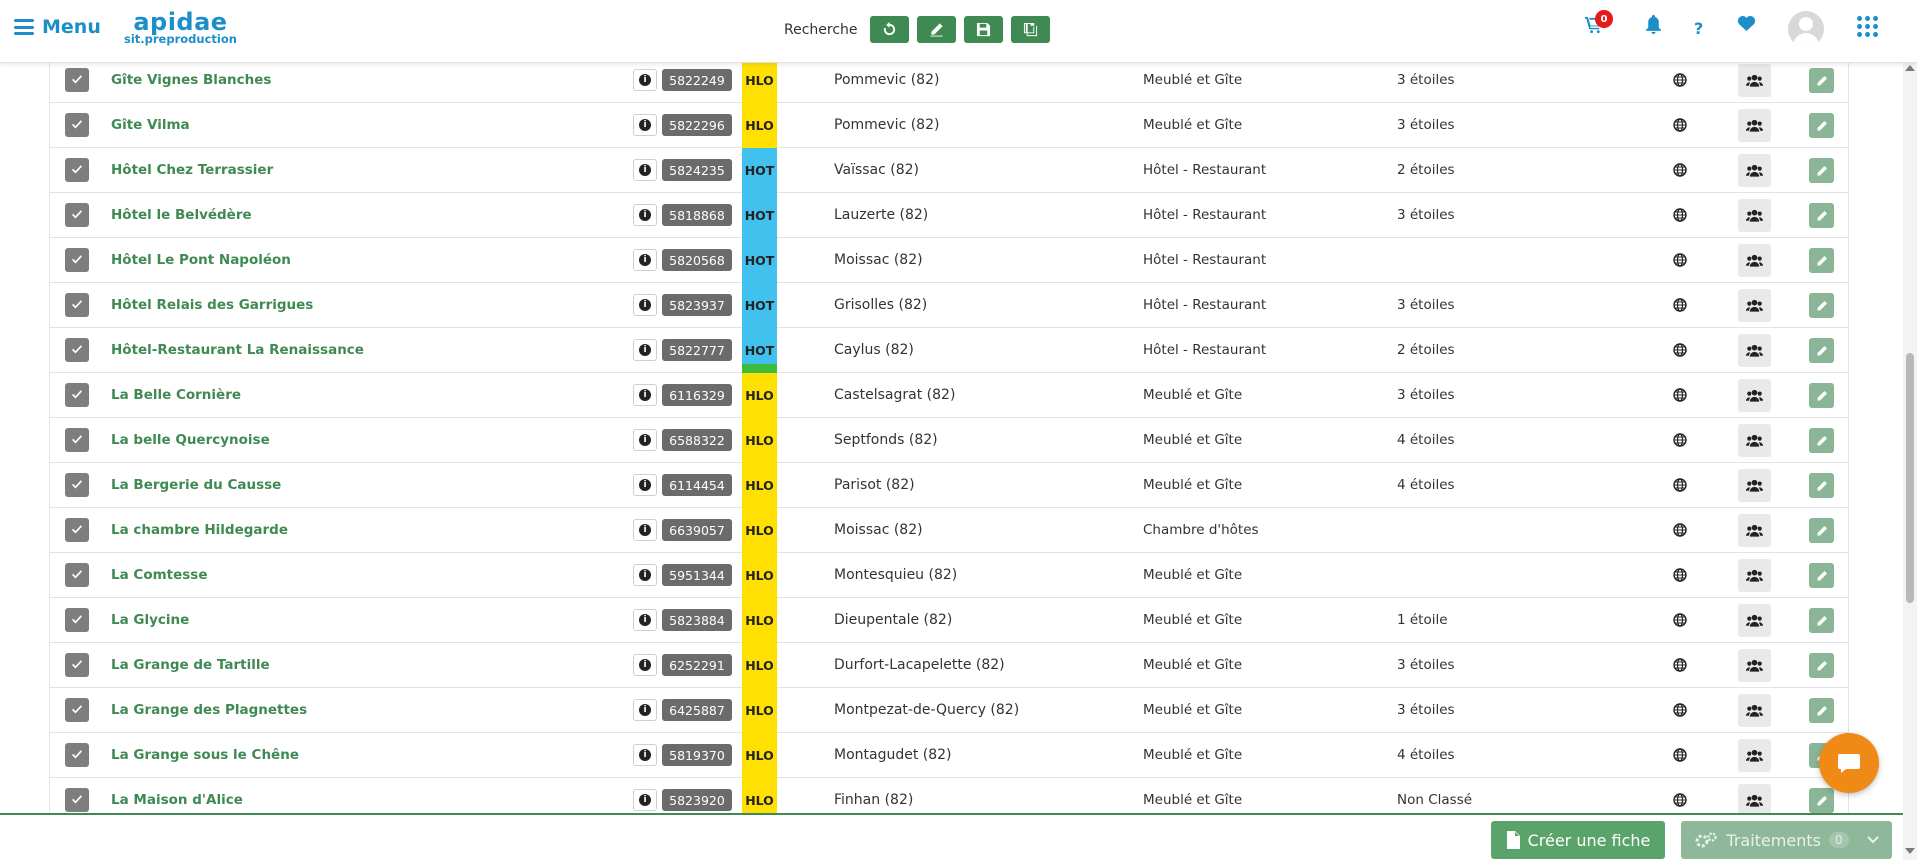  Describe the element at coordinates (1598, 24) in the screenshot. I see `cart-button: 0` at that location.